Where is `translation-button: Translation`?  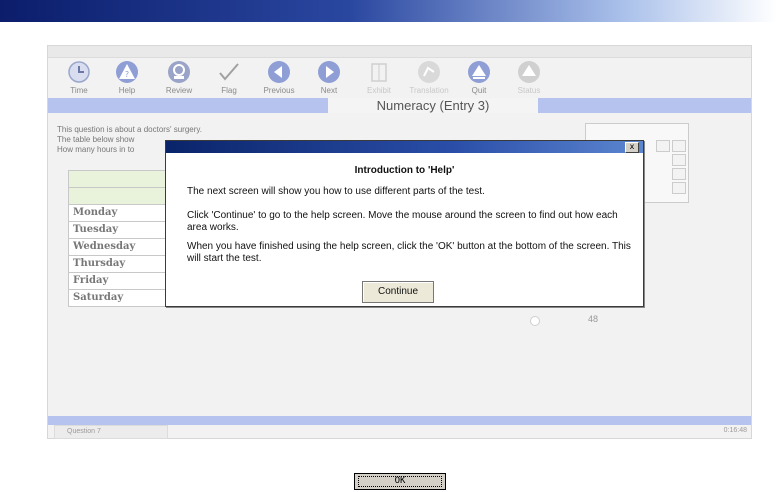 translation-button: Translation is located at coordinates (429, 80).